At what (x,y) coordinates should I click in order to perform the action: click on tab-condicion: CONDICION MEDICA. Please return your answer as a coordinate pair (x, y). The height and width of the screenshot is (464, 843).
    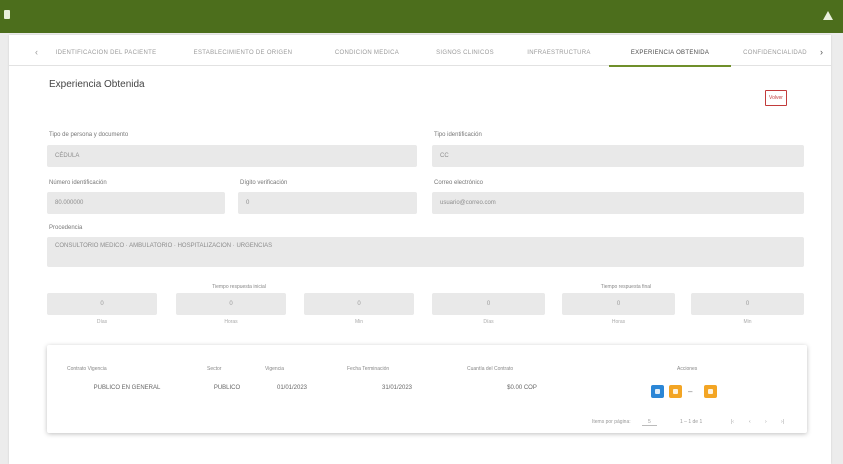
    Looking at the image, I should click on (367, 54).